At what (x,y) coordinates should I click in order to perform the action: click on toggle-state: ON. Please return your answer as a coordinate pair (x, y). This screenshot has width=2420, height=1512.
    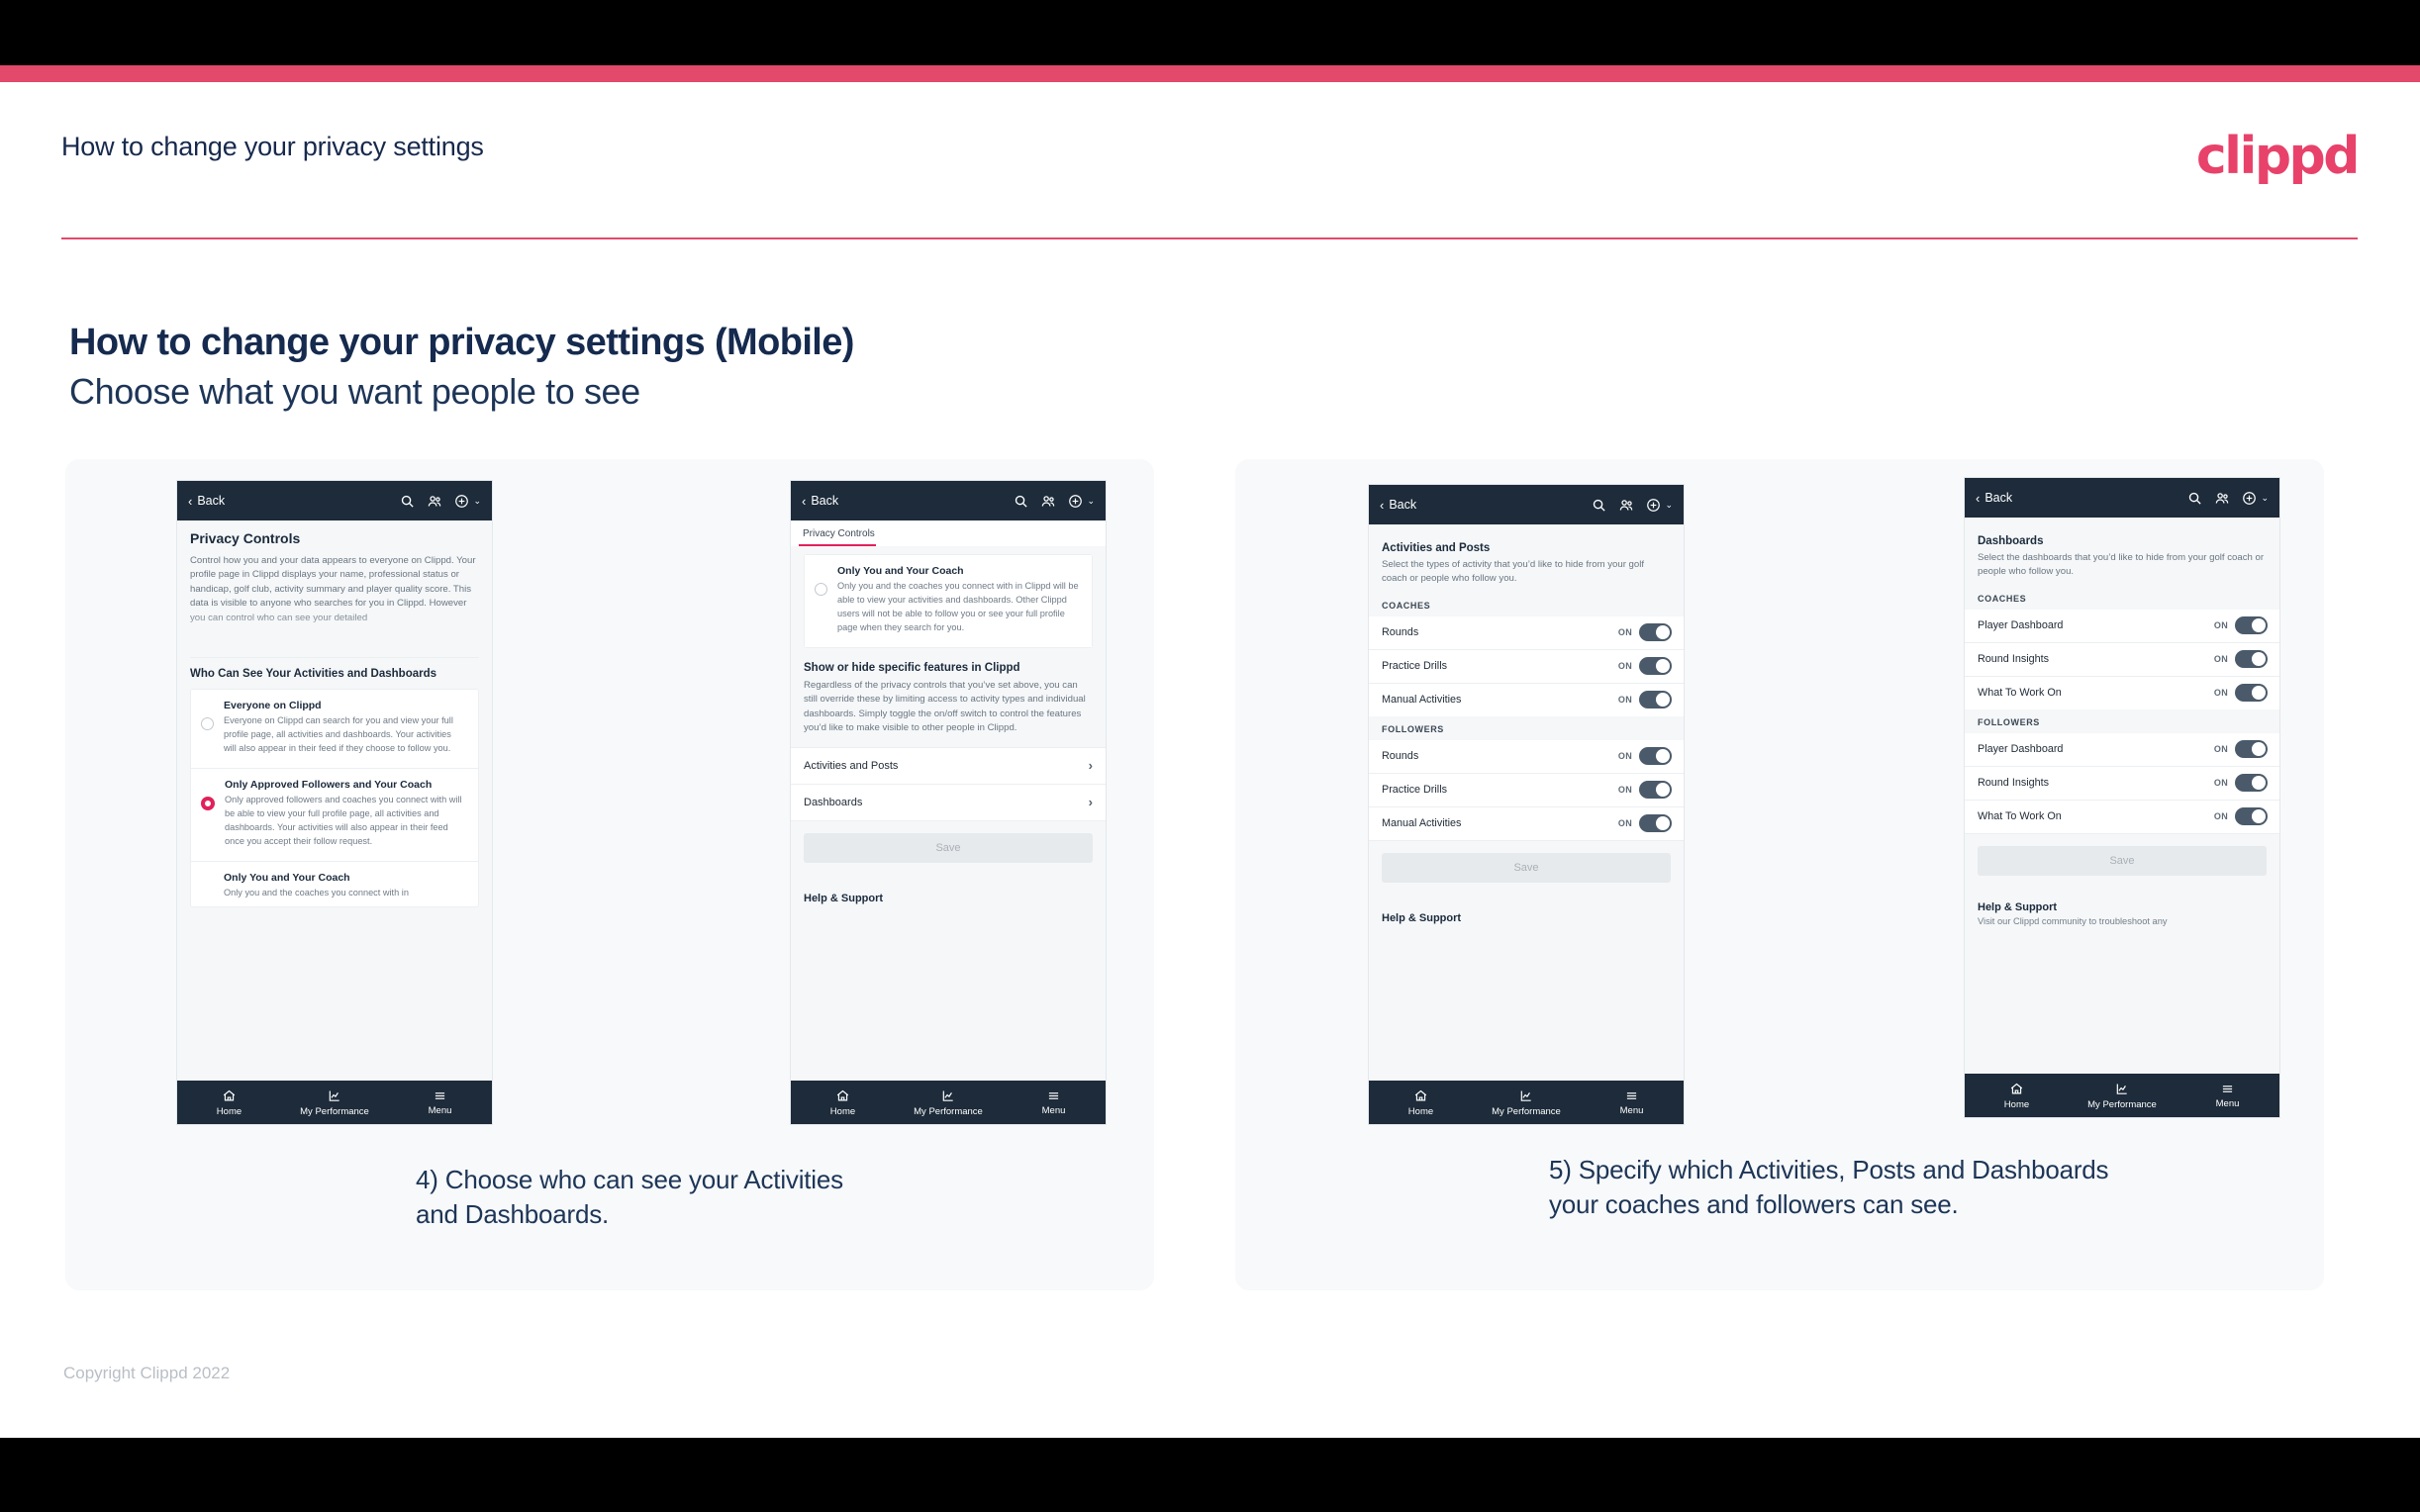
    Looking at the image, I should click on (1624, 823).